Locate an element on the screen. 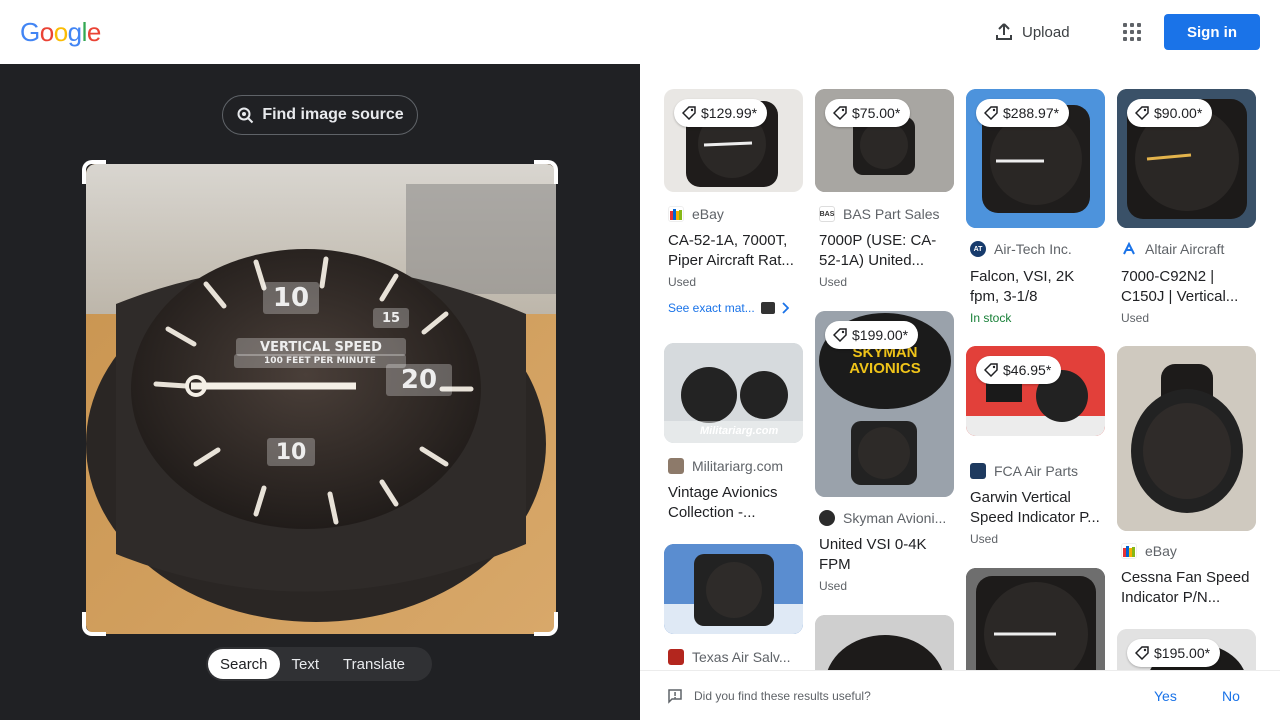  detected-text-box: 20 is located at coordinates (419, 380).